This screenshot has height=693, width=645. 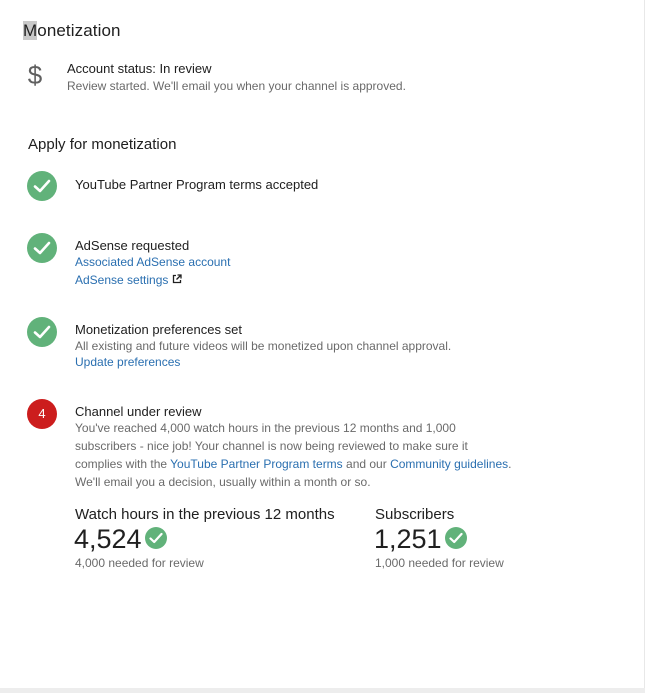 What do you see at coordinates (108, 539) in the screenshot?
I see `watch-hours-value: 4,524` at bounding box center [108, 539].